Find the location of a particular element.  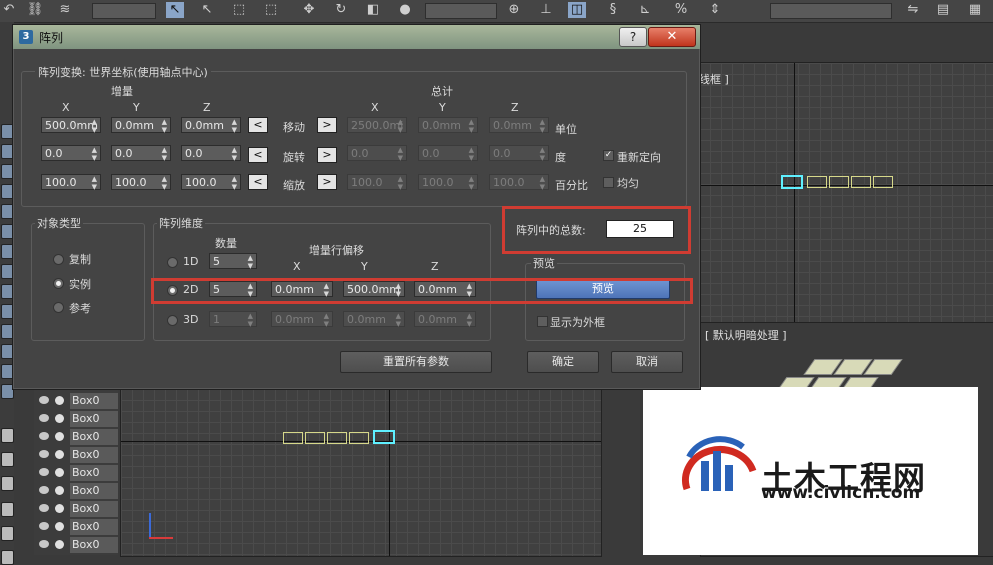

snap-icon: ⊥ is located at coordinates (546, 10).